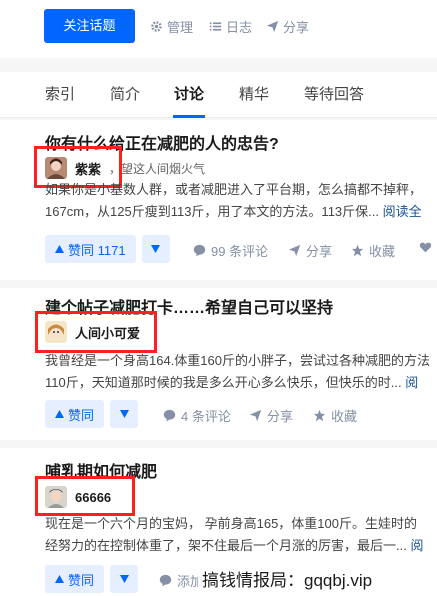 The image size is (437, 596). I want to click on tab-intro: 简介, so click(125, 93).